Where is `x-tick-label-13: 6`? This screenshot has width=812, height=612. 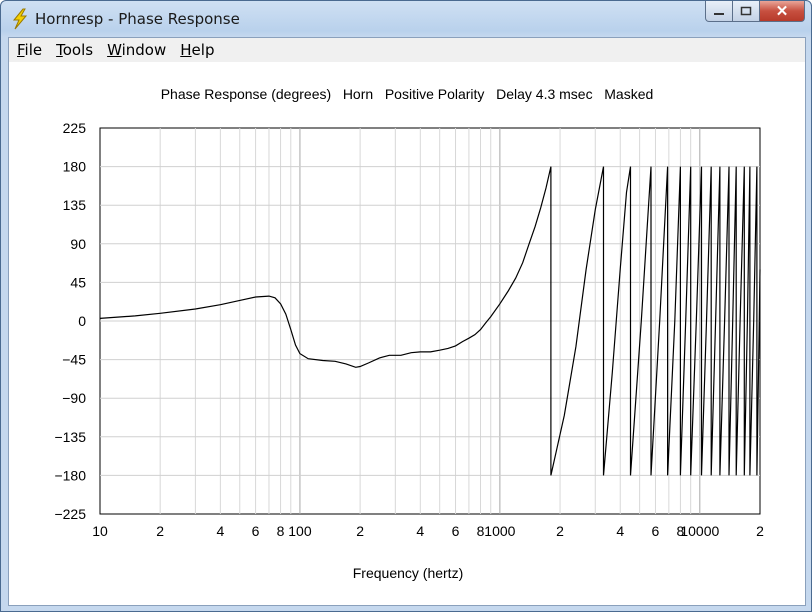 x-tick-label-13: 6 is located at coordinates (656, 531).